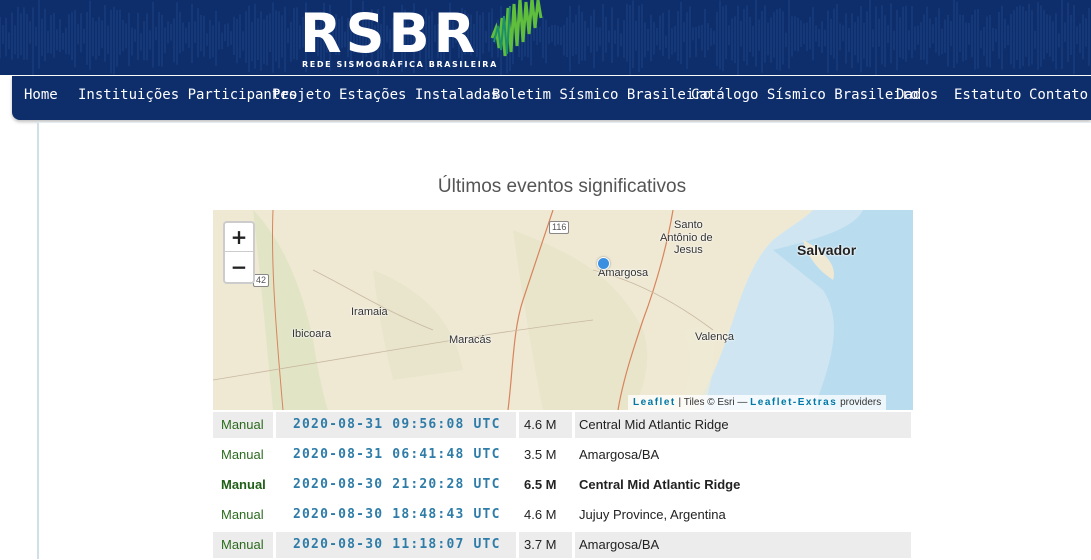 The width and height of the screenshot is (1091, 560). I want to click on seismic-wave-logo-icon, so click(516, 28).